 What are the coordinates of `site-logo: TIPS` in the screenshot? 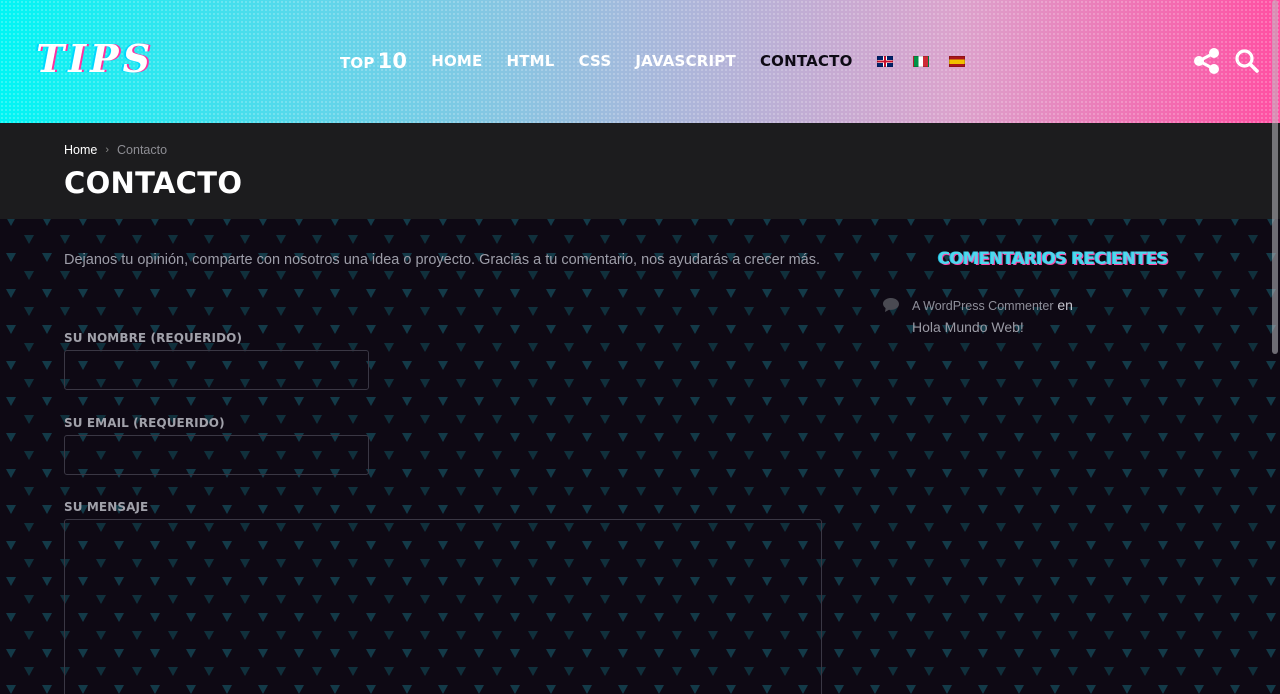 It's located at (93, 58).